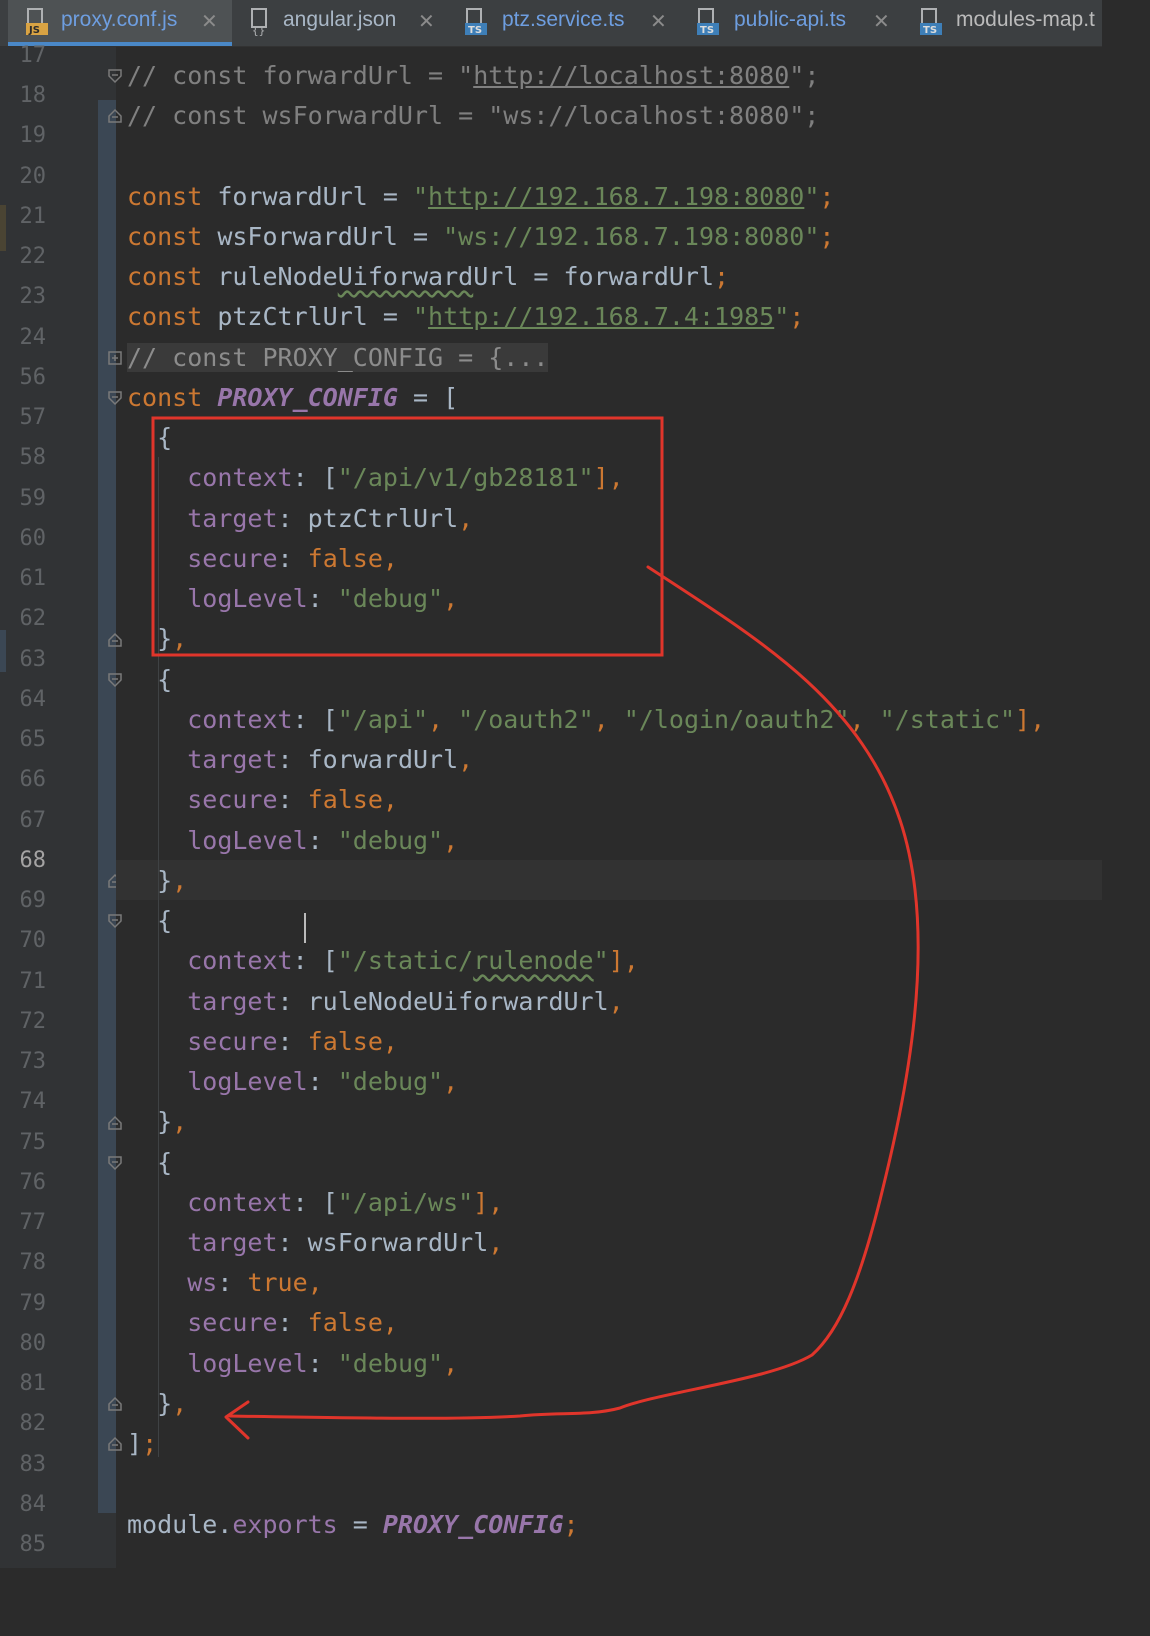  Describe the element at coordinates (142, 1444) in the screenshot. I see `code-line-82: ];` at that location.